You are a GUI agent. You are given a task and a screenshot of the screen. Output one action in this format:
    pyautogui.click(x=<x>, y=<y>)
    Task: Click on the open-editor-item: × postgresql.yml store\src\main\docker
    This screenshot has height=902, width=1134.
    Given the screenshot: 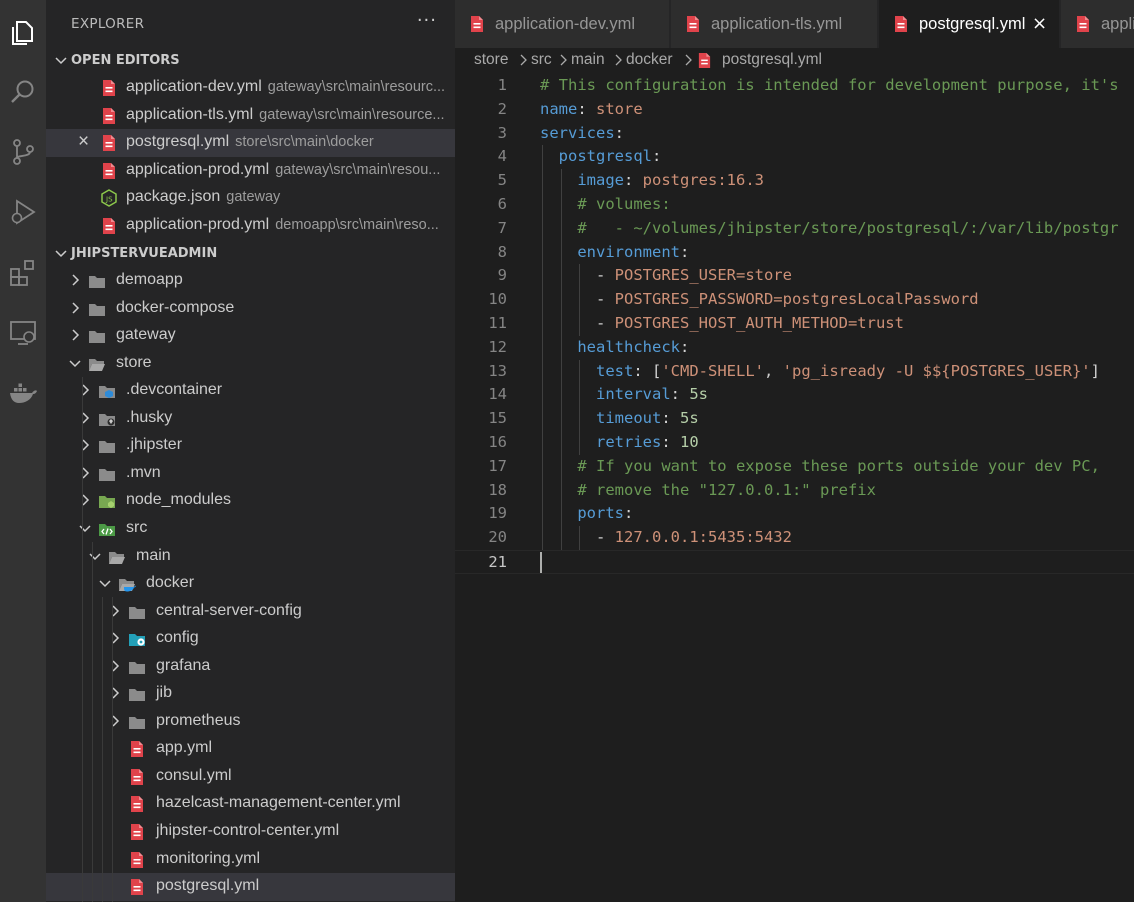 What is the action you would take?
    pyautogui.click(x=250, y=143)
    